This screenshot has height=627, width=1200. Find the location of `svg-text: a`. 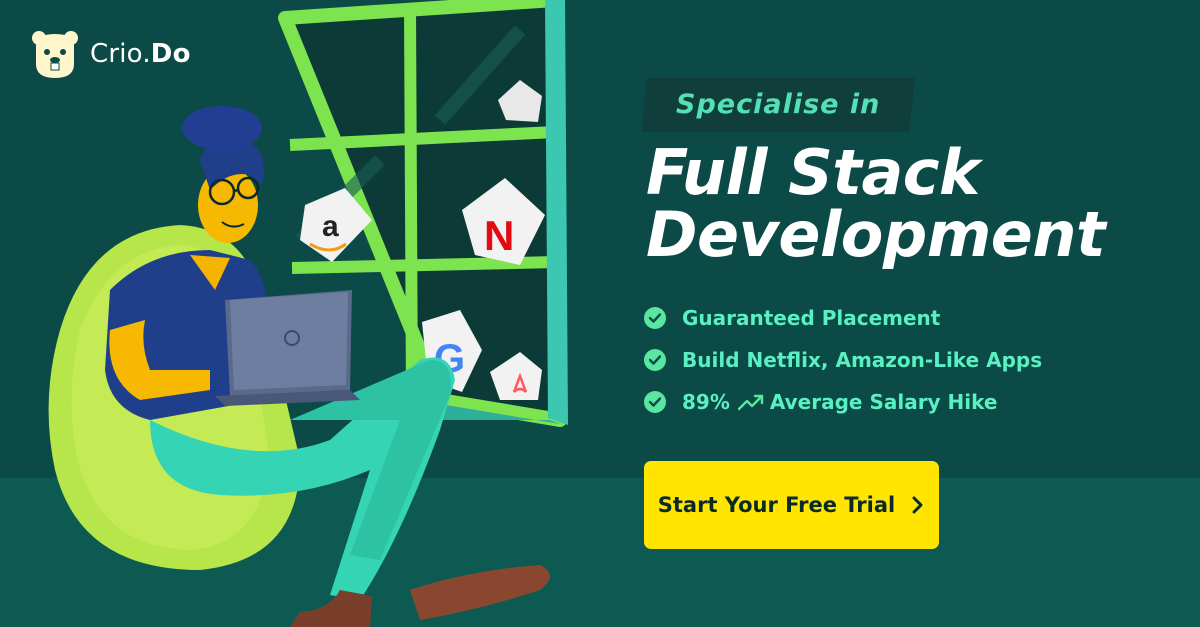

svg-text: a is located at coordinates (330, 226).